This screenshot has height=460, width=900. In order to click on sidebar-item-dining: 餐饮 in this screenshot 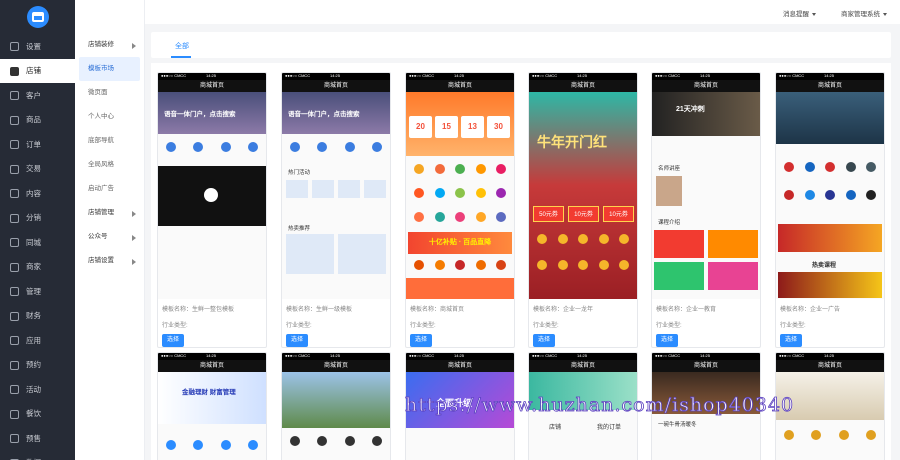, I will do `click(37, 414)`.